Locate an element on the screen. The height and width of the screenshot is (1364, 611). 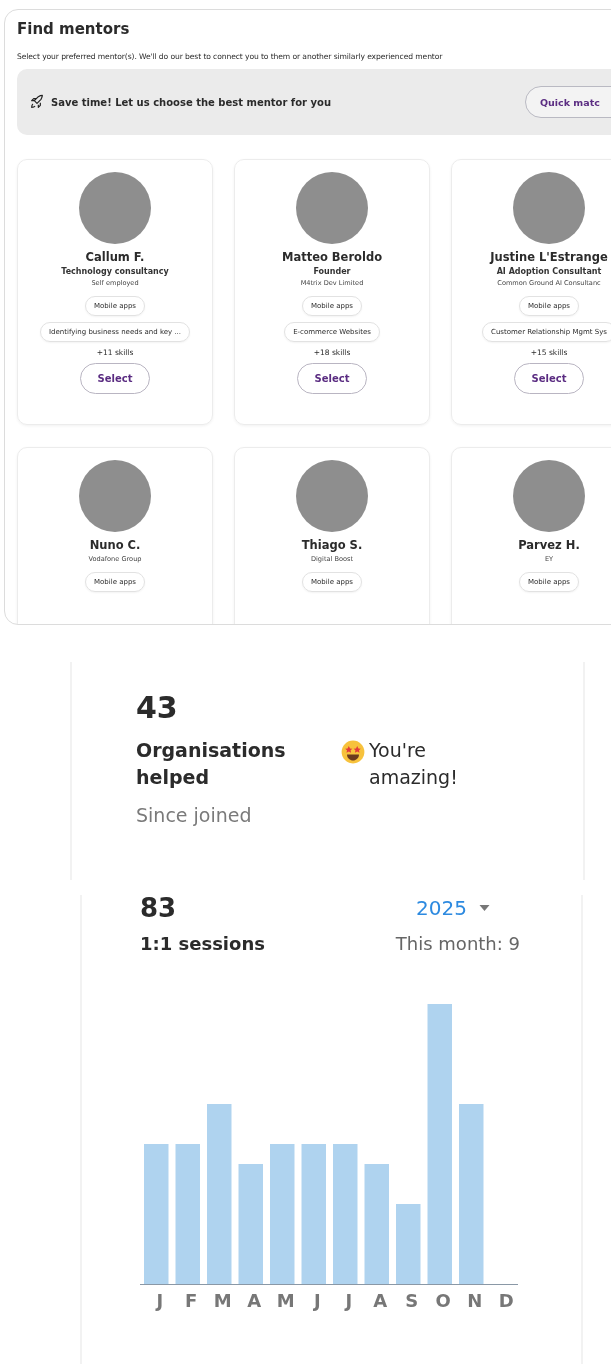
praise-text: You're amazing! is located at coordinates (414, 764).